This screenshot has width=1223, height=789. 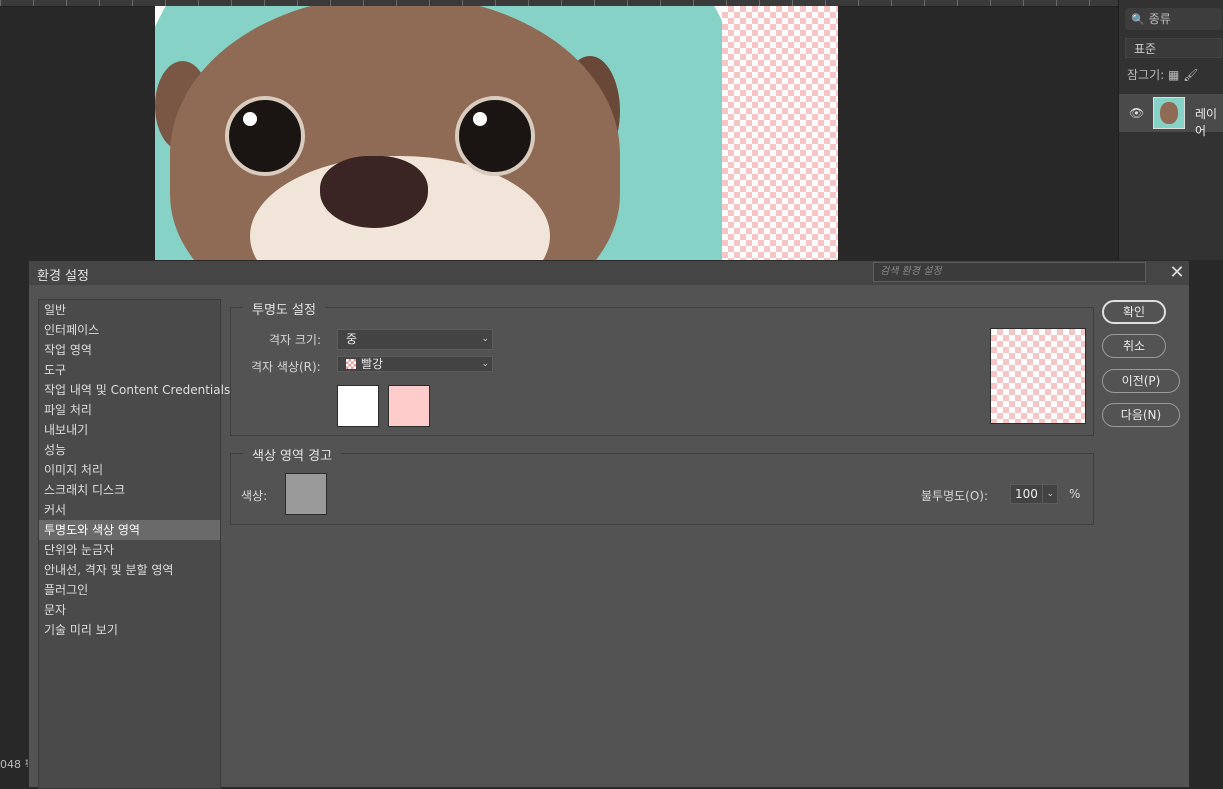 What do you see at coordinates (955, 496) in the screenshot?
I see `opacity-label: 불투명도(O):` at bounding box center [955, 496].